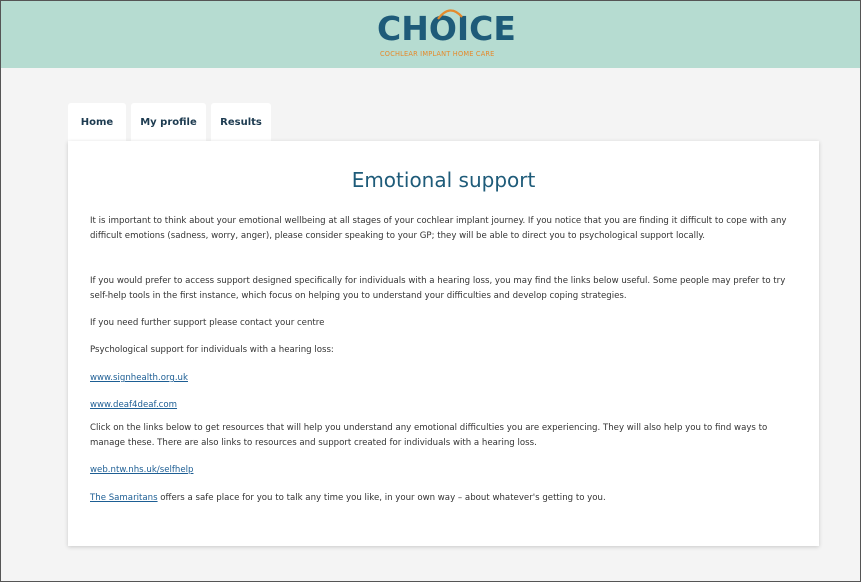 This screenshot has height=582, width=861. What do you see at coordinates (168, 122) in the screenshot?
I see `tab-my-profile: My profile` at bounding box center [168, 122].